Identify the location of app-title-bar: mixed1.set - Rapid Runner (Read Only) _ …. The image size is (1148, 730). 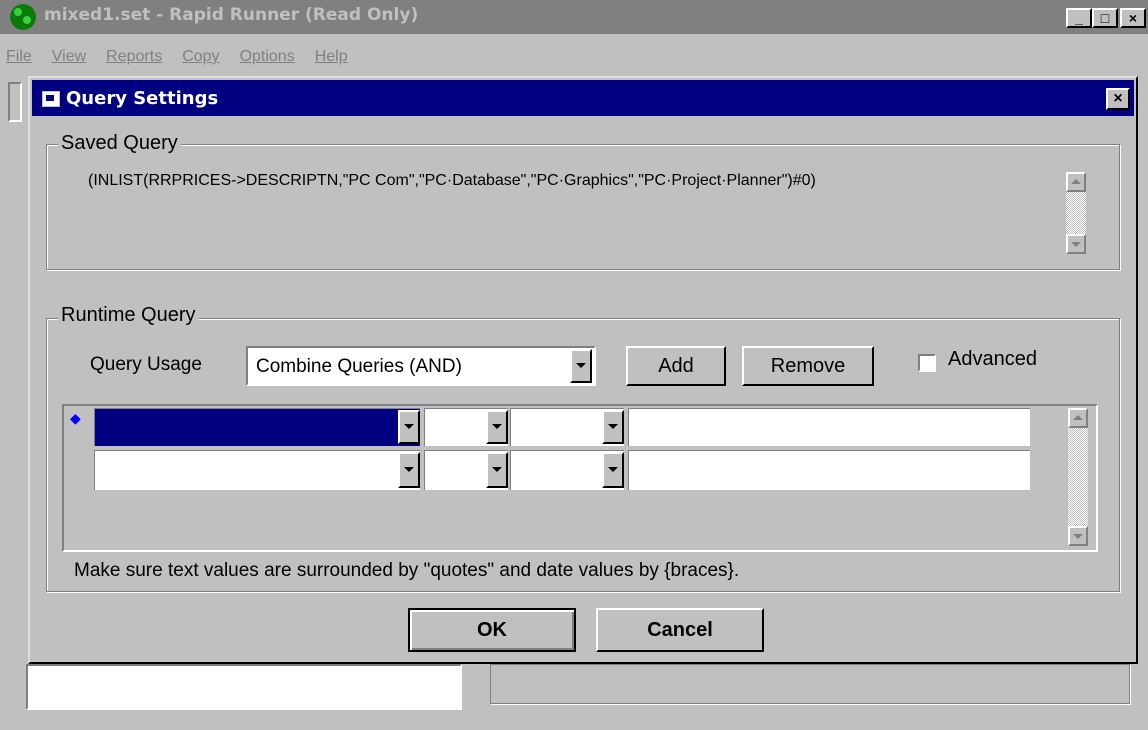
(574, 17).